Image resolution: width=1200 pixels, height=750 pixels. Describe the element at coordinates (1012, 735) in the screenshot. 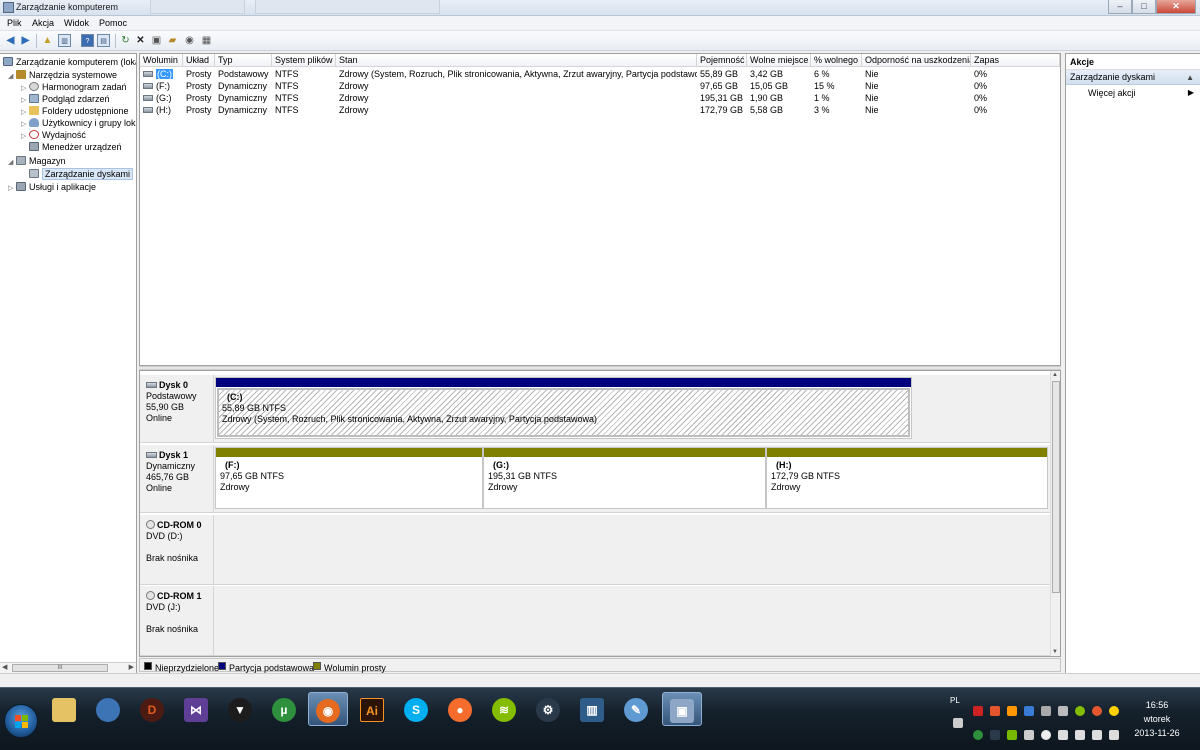

I see `nvidia-tray-icon` at that location.